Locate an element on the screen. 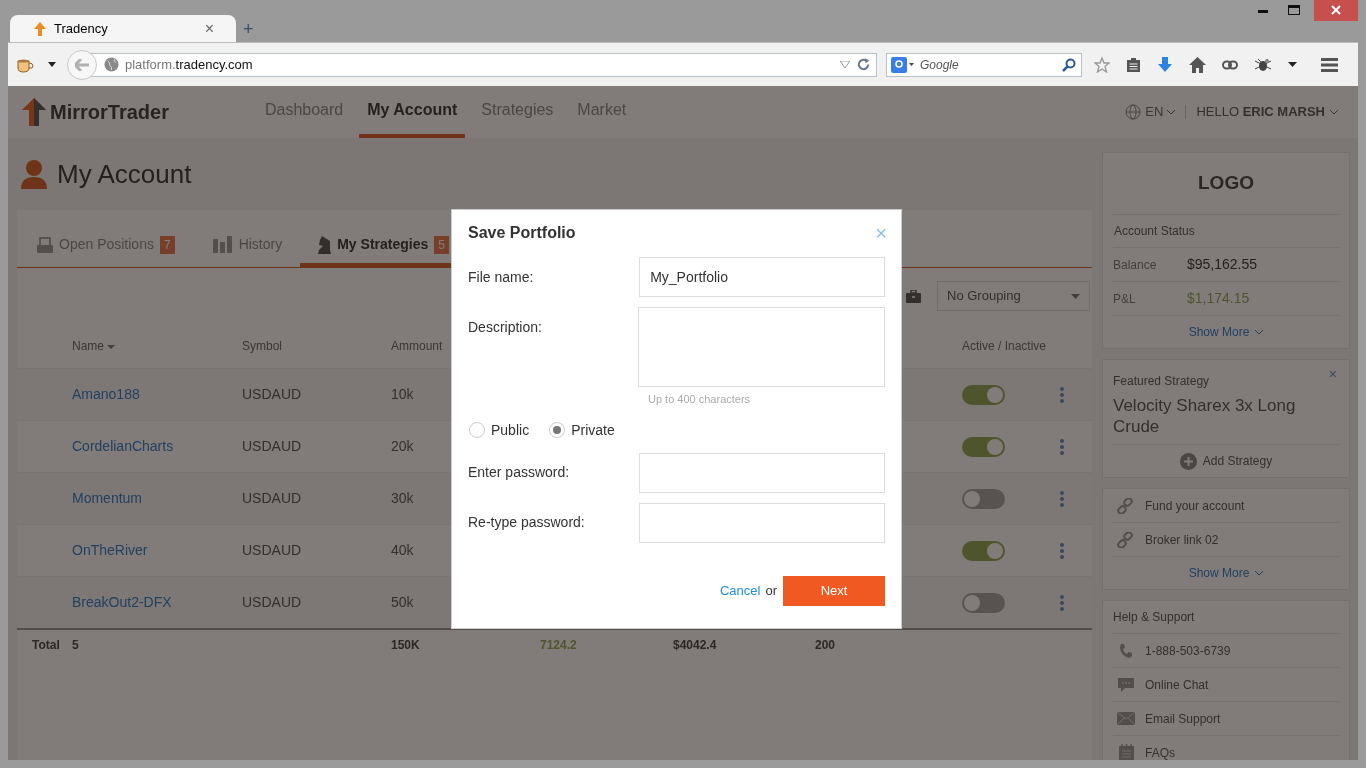  bug-icon is located at coordinates (1263, 64).